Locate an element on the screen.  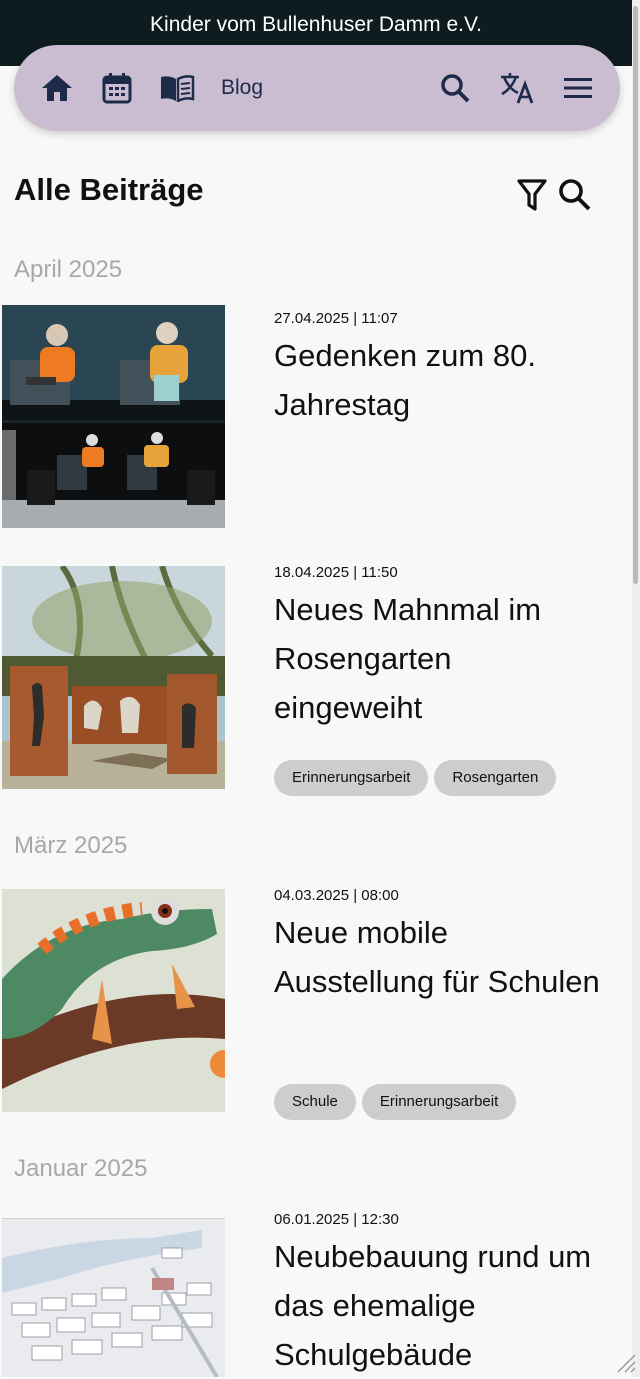
tag-chip: Rosengarten is located at coordinates (495, 778).